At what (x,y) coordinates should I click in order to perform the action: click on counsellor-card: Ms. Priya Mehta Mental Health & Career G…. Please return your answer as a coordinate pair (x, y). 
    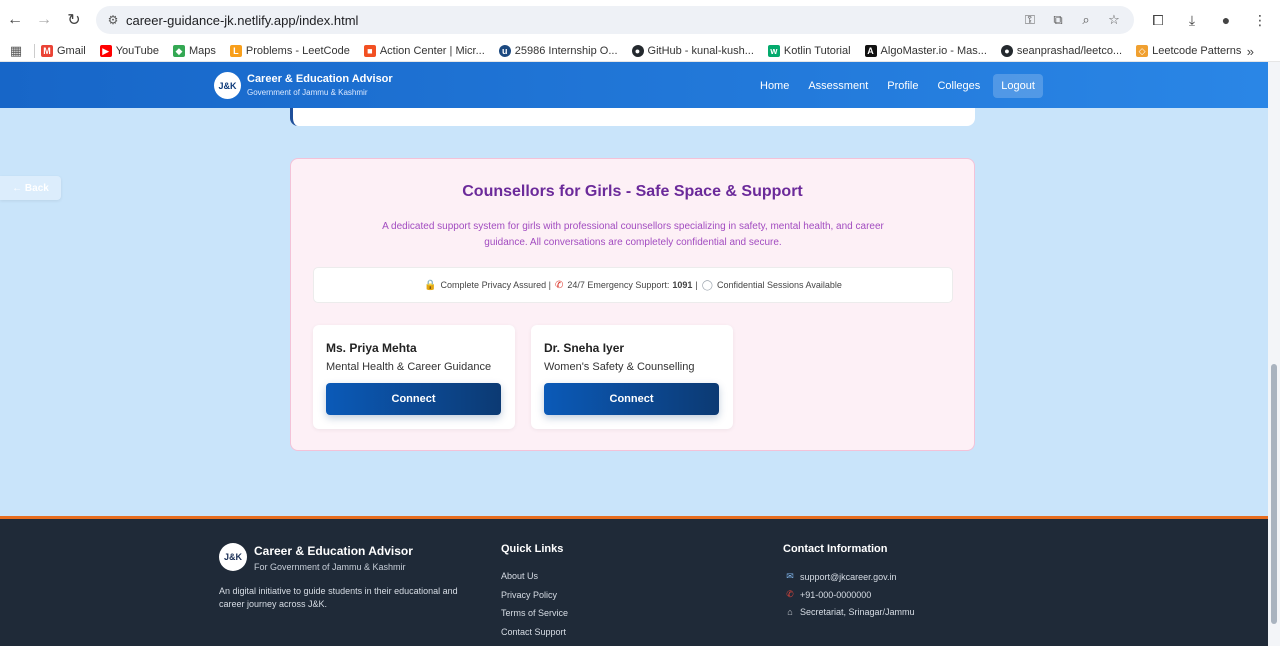
    Looking at the image, I should click on (414, 377).